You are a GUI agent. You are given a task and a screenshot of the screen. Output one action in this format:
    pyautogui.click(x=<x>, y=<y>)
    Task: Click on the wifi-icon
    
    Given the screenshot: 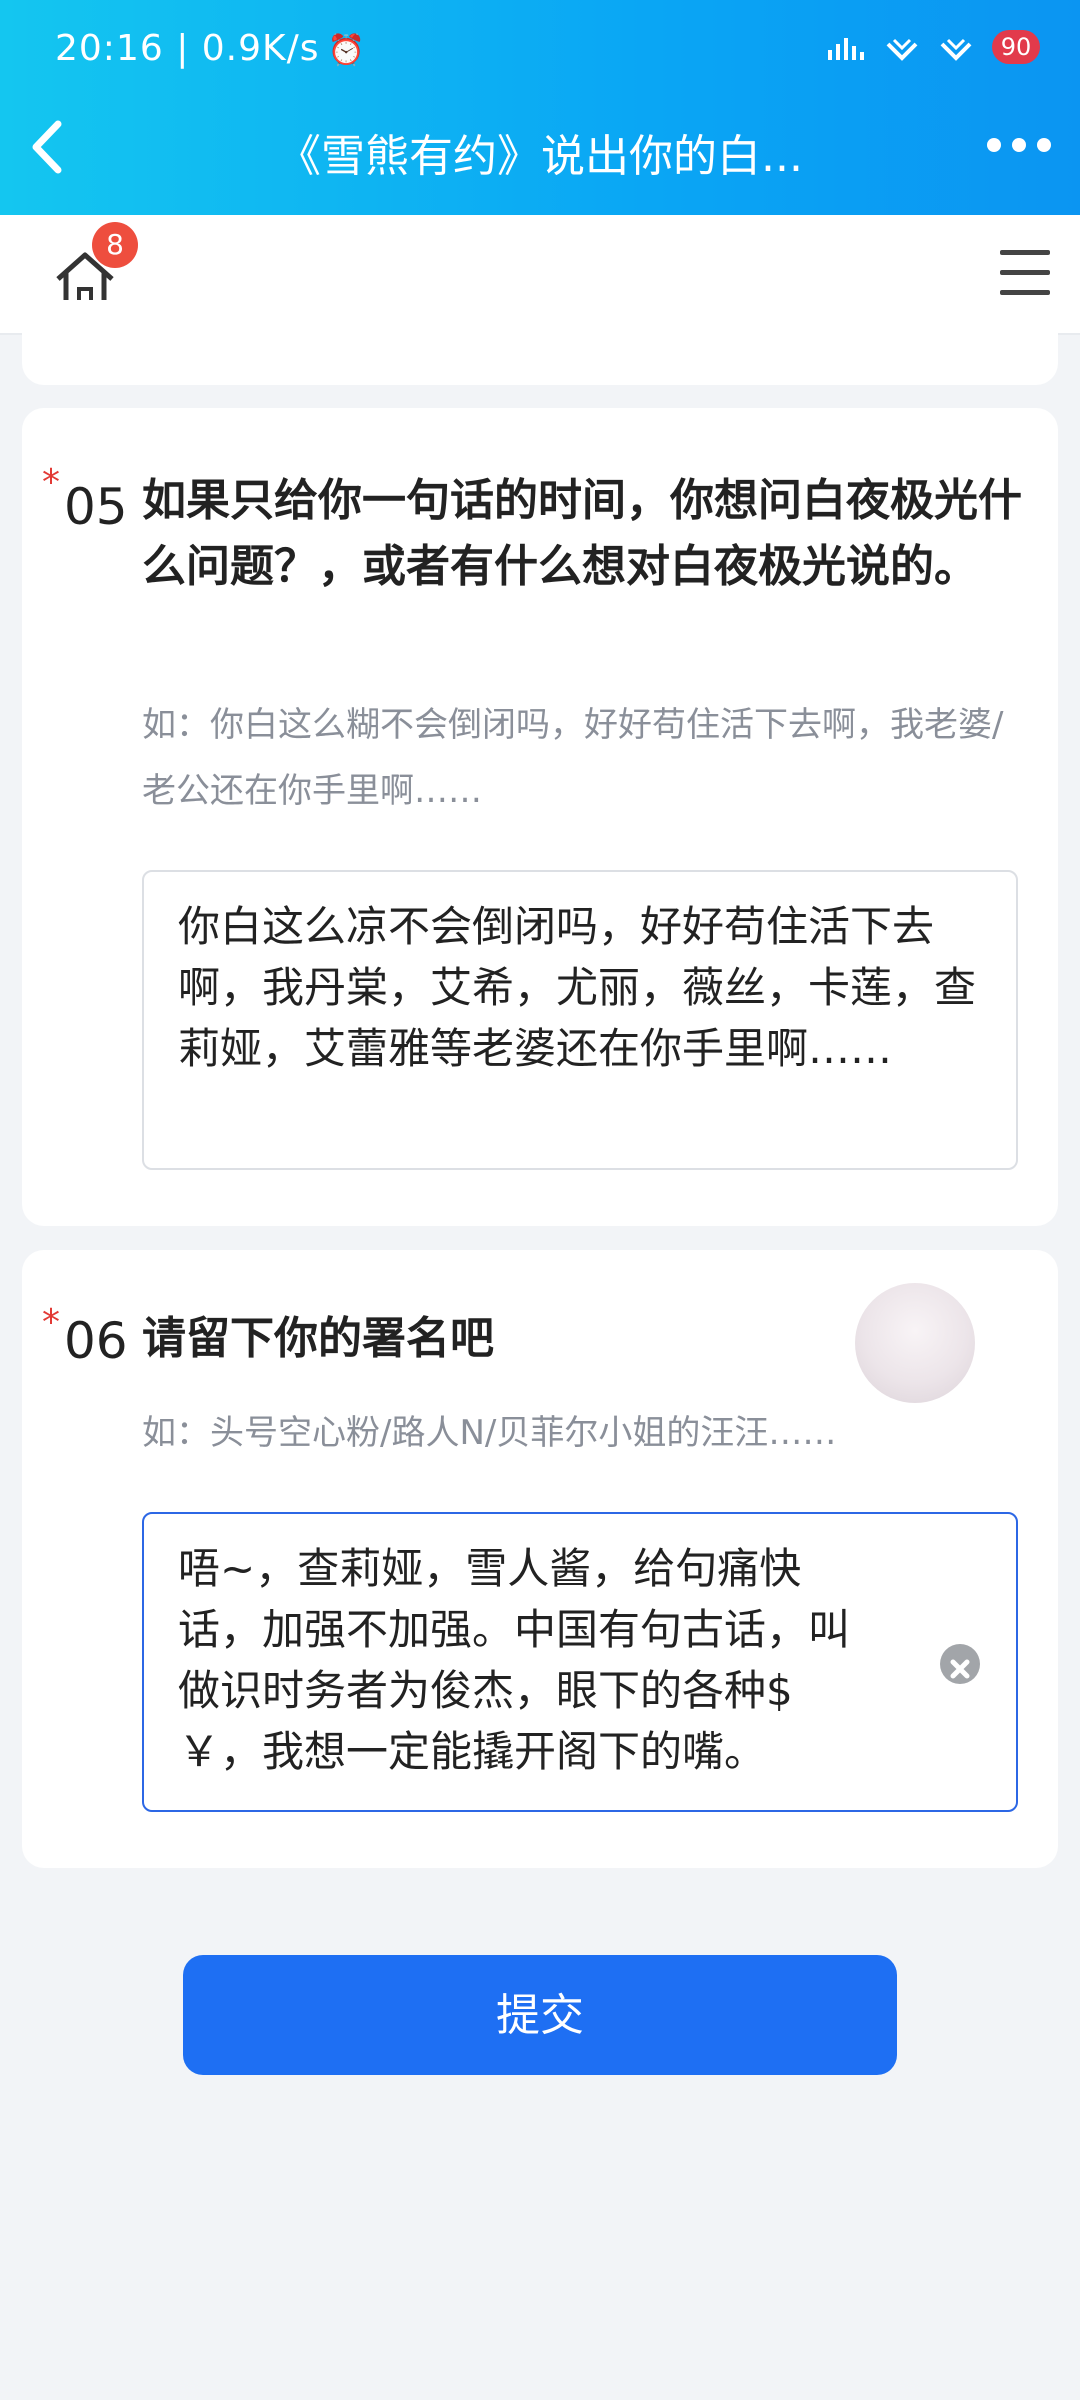 What is the action you would take?
    pyautogui.click(x=902, y=49)
    